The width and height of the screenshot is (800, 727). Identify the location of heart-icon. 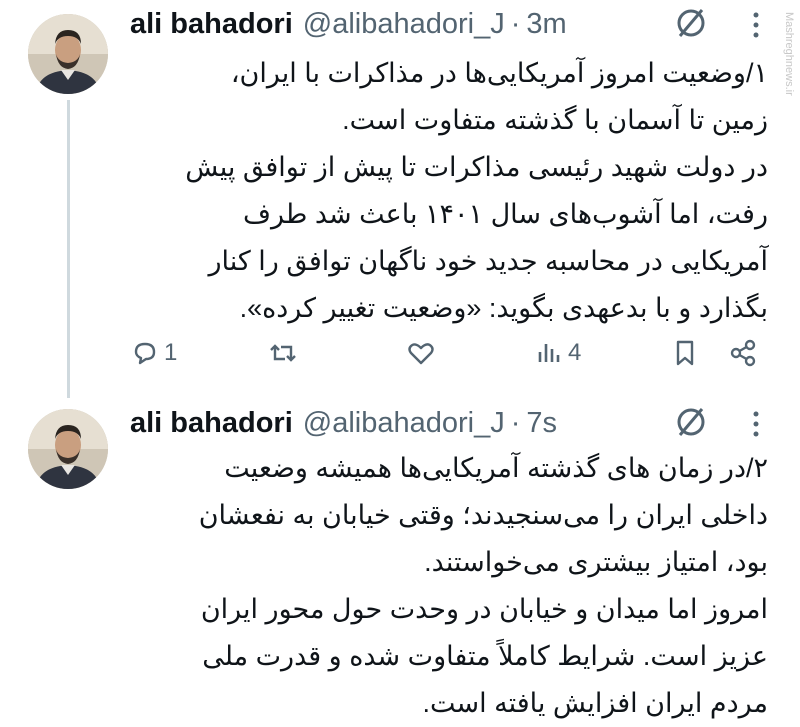
(421, 354).